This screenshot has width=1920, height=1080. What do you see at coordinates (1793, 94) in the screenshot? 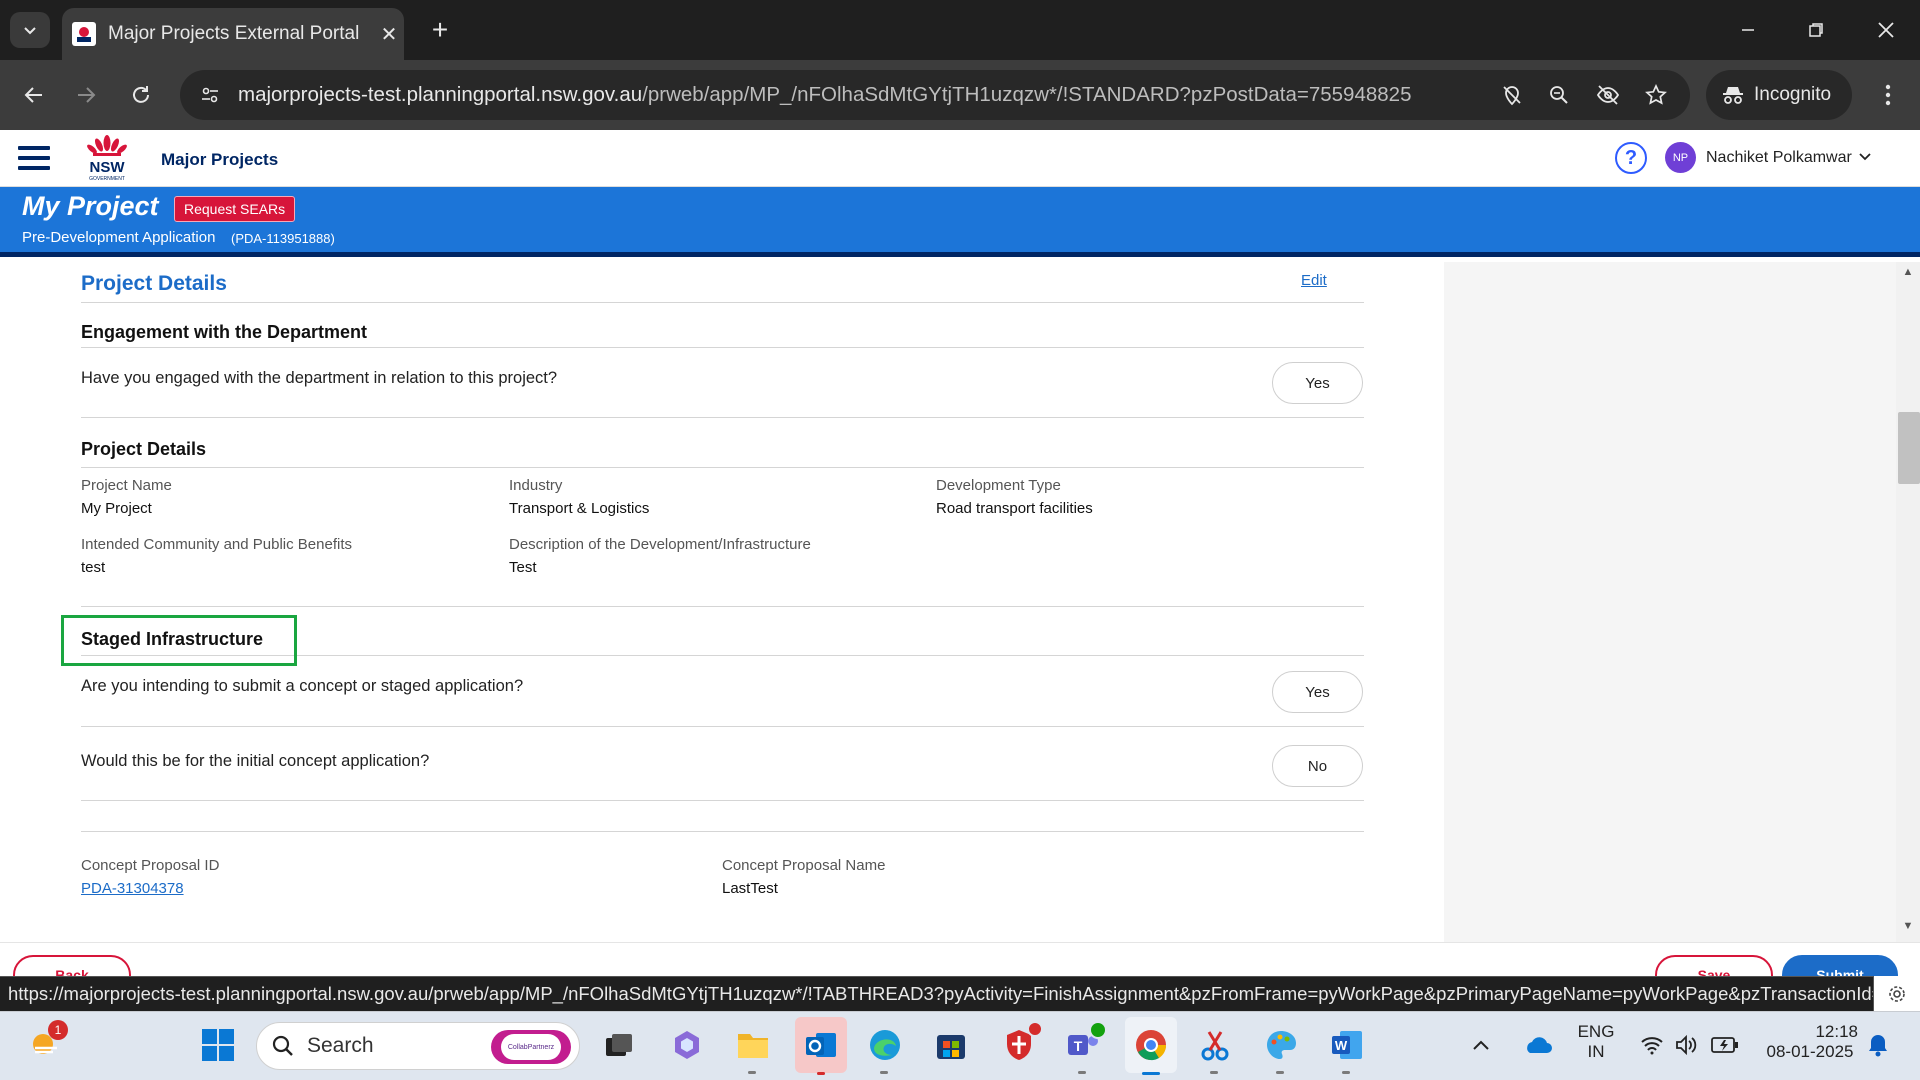
I see `incognito-label: Incognito` at bounding box center [1793, 94].